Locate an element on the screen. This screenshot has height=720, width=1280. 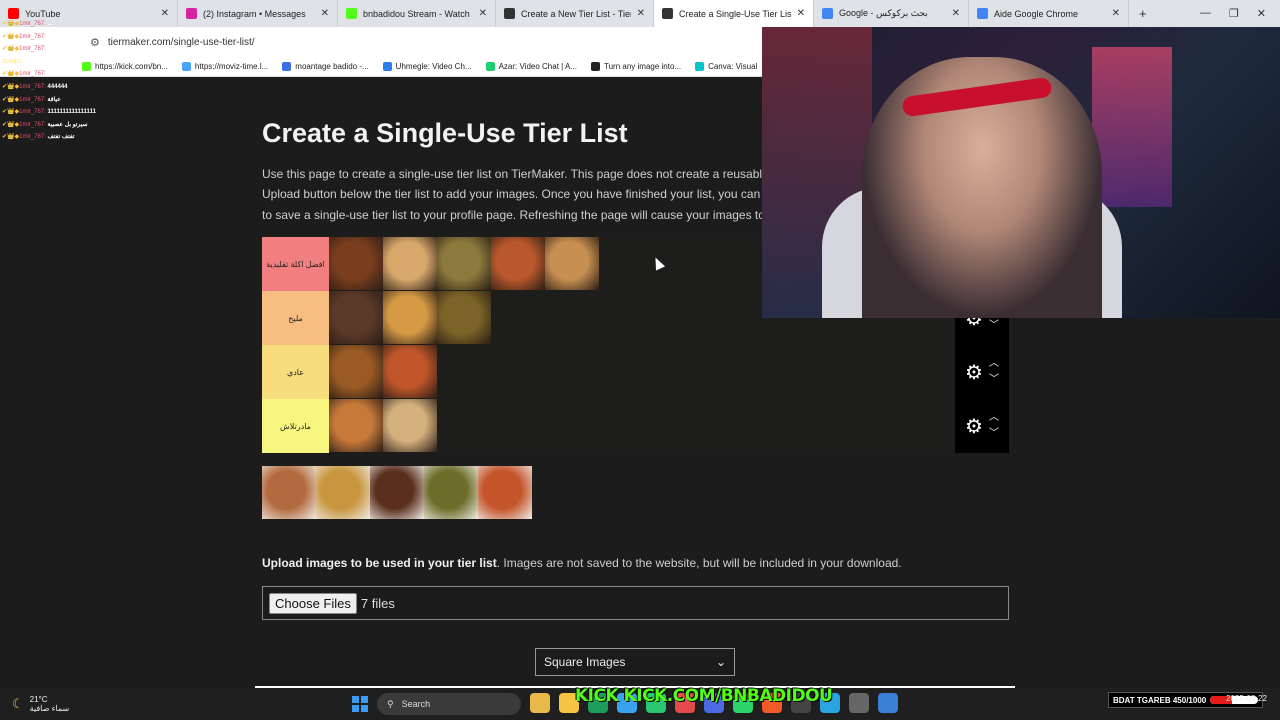
clock: 2025-08-22 is located at coordinates (1246, 698).